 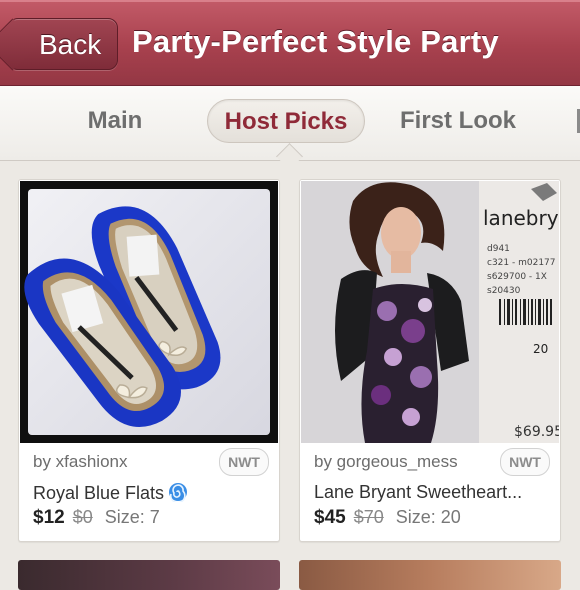 I want to click on tab-host-picks: Host Picks, so click(x=286, y=121).